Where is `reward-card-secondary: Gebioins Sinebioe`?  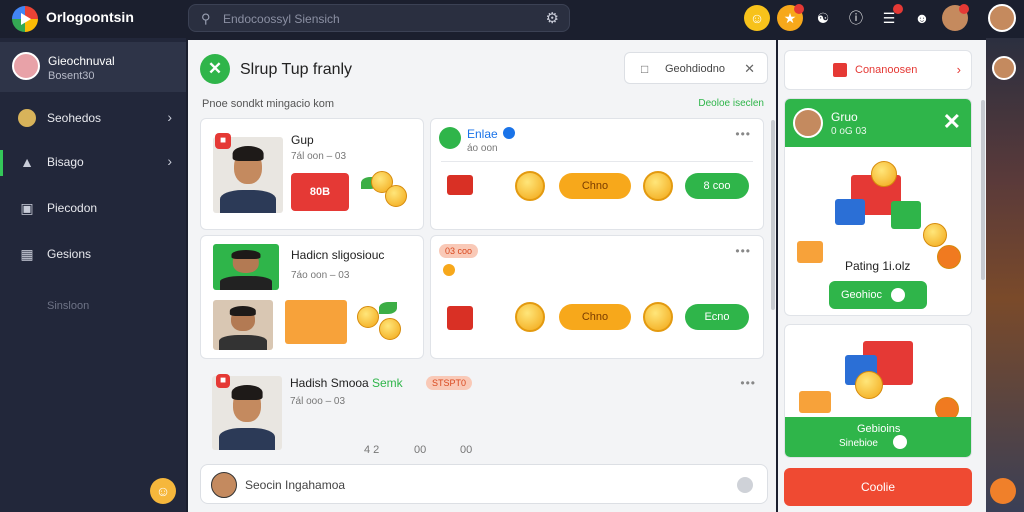
reward-card-secondary: Gebioins Sinebioe is located at coordinates (878, 391).